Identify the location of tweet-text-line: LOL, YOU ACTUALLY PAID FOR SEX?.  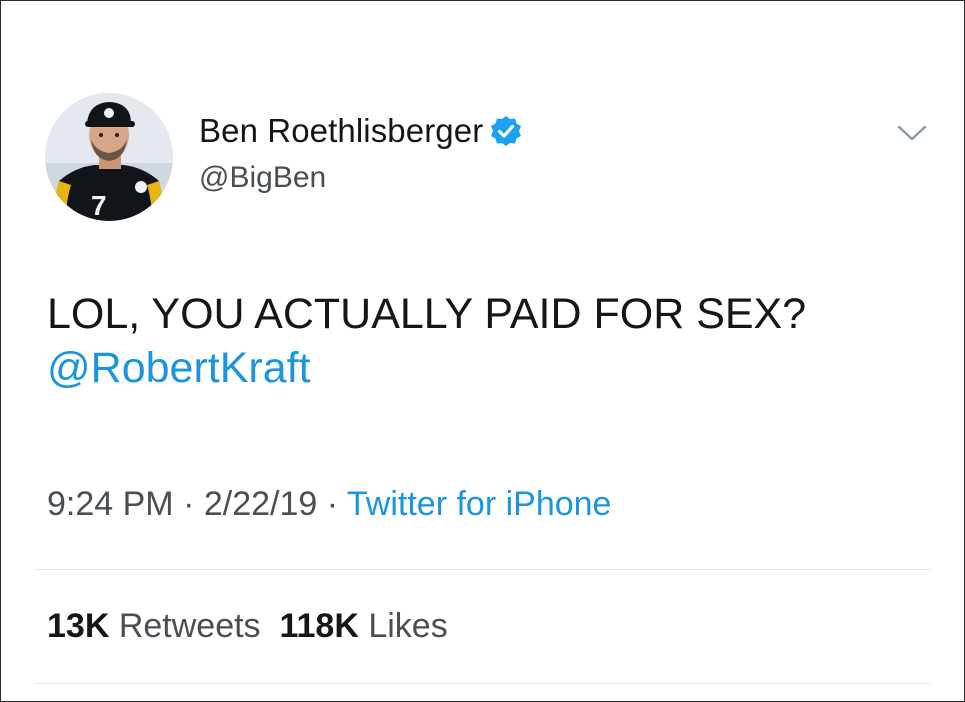
(427, 314).